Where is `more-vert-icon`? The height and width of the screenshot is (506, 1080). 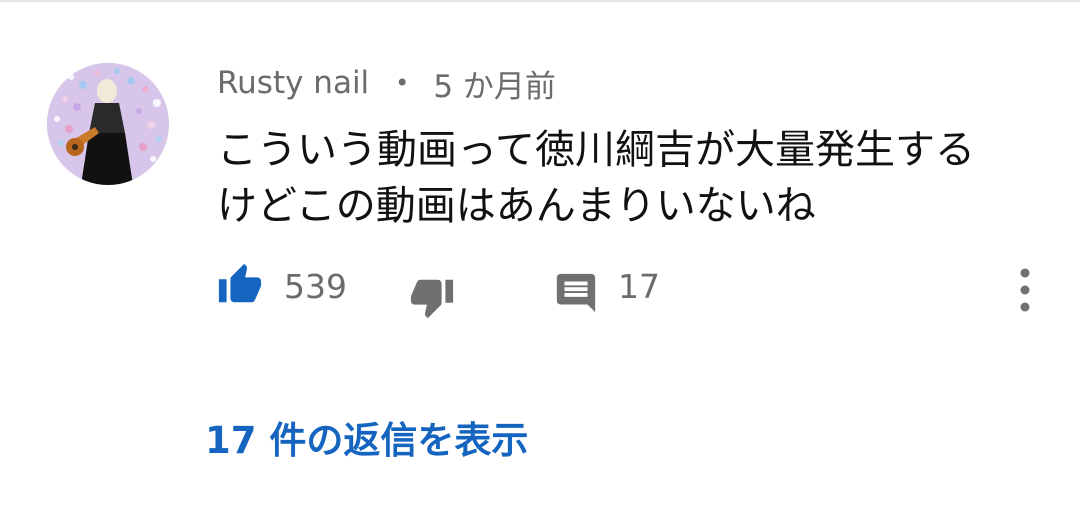 more-vert-icon is located at coordinates (1025, 291).